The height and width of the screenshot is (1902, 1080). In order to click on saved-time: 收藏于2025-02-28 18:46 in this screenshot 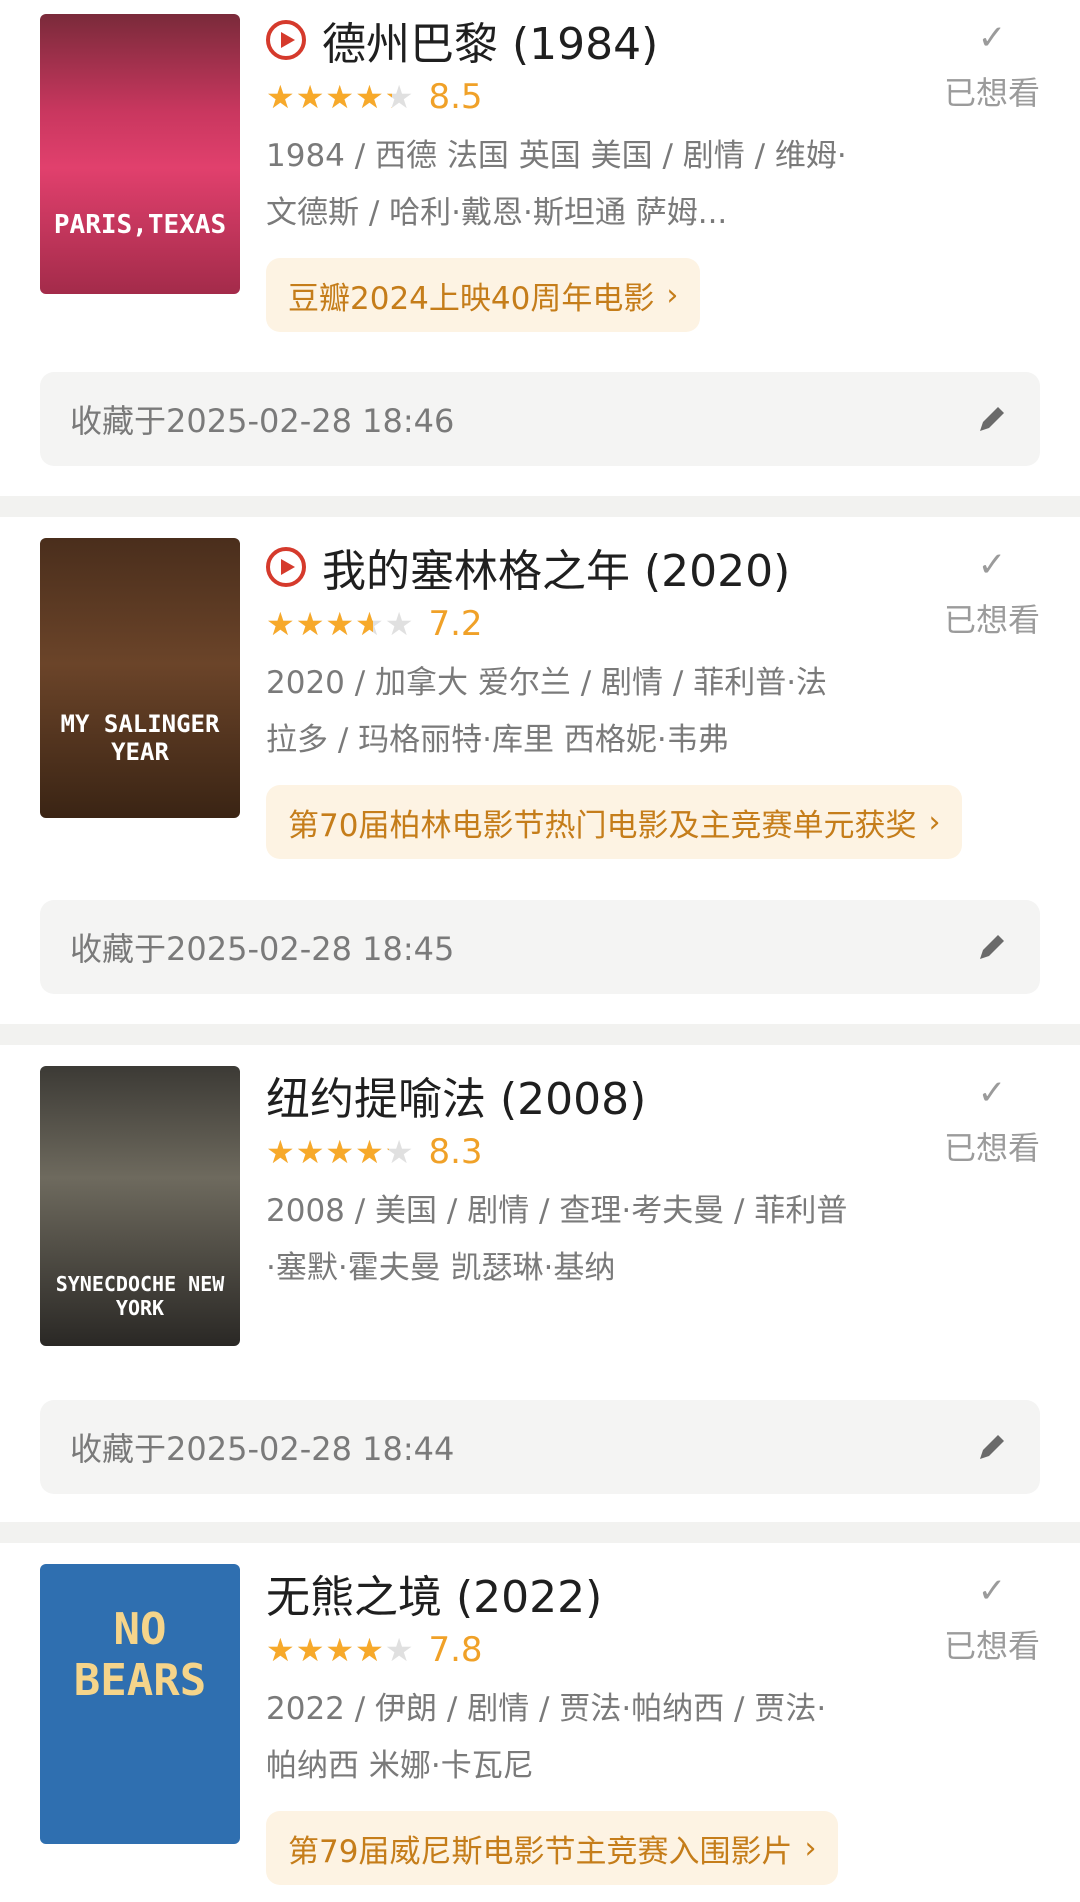, I will do `click(262, 421)`.